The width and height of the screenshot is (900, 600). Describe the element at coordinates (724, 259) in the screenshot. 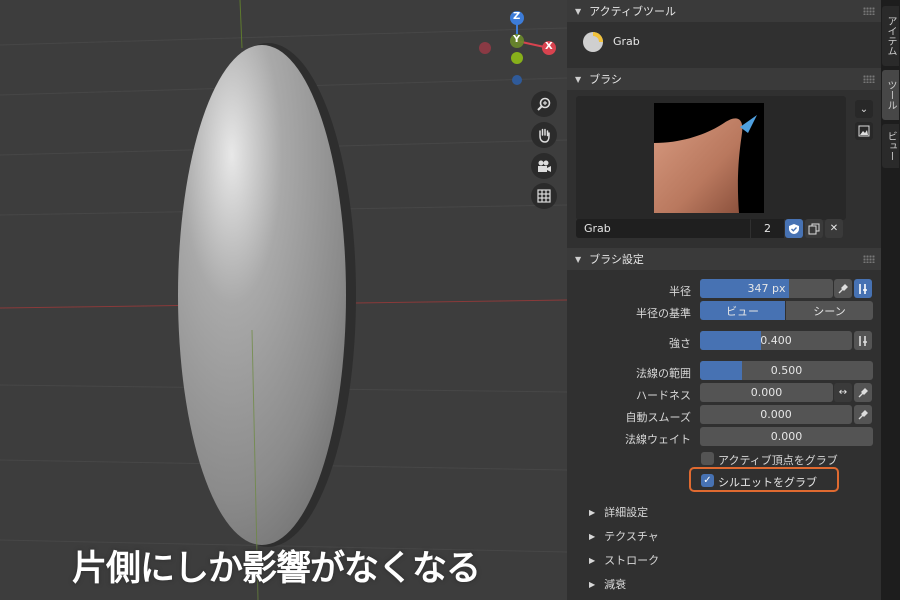

I see `brush-settings-header: ▼ ブラシ設定` at that location.